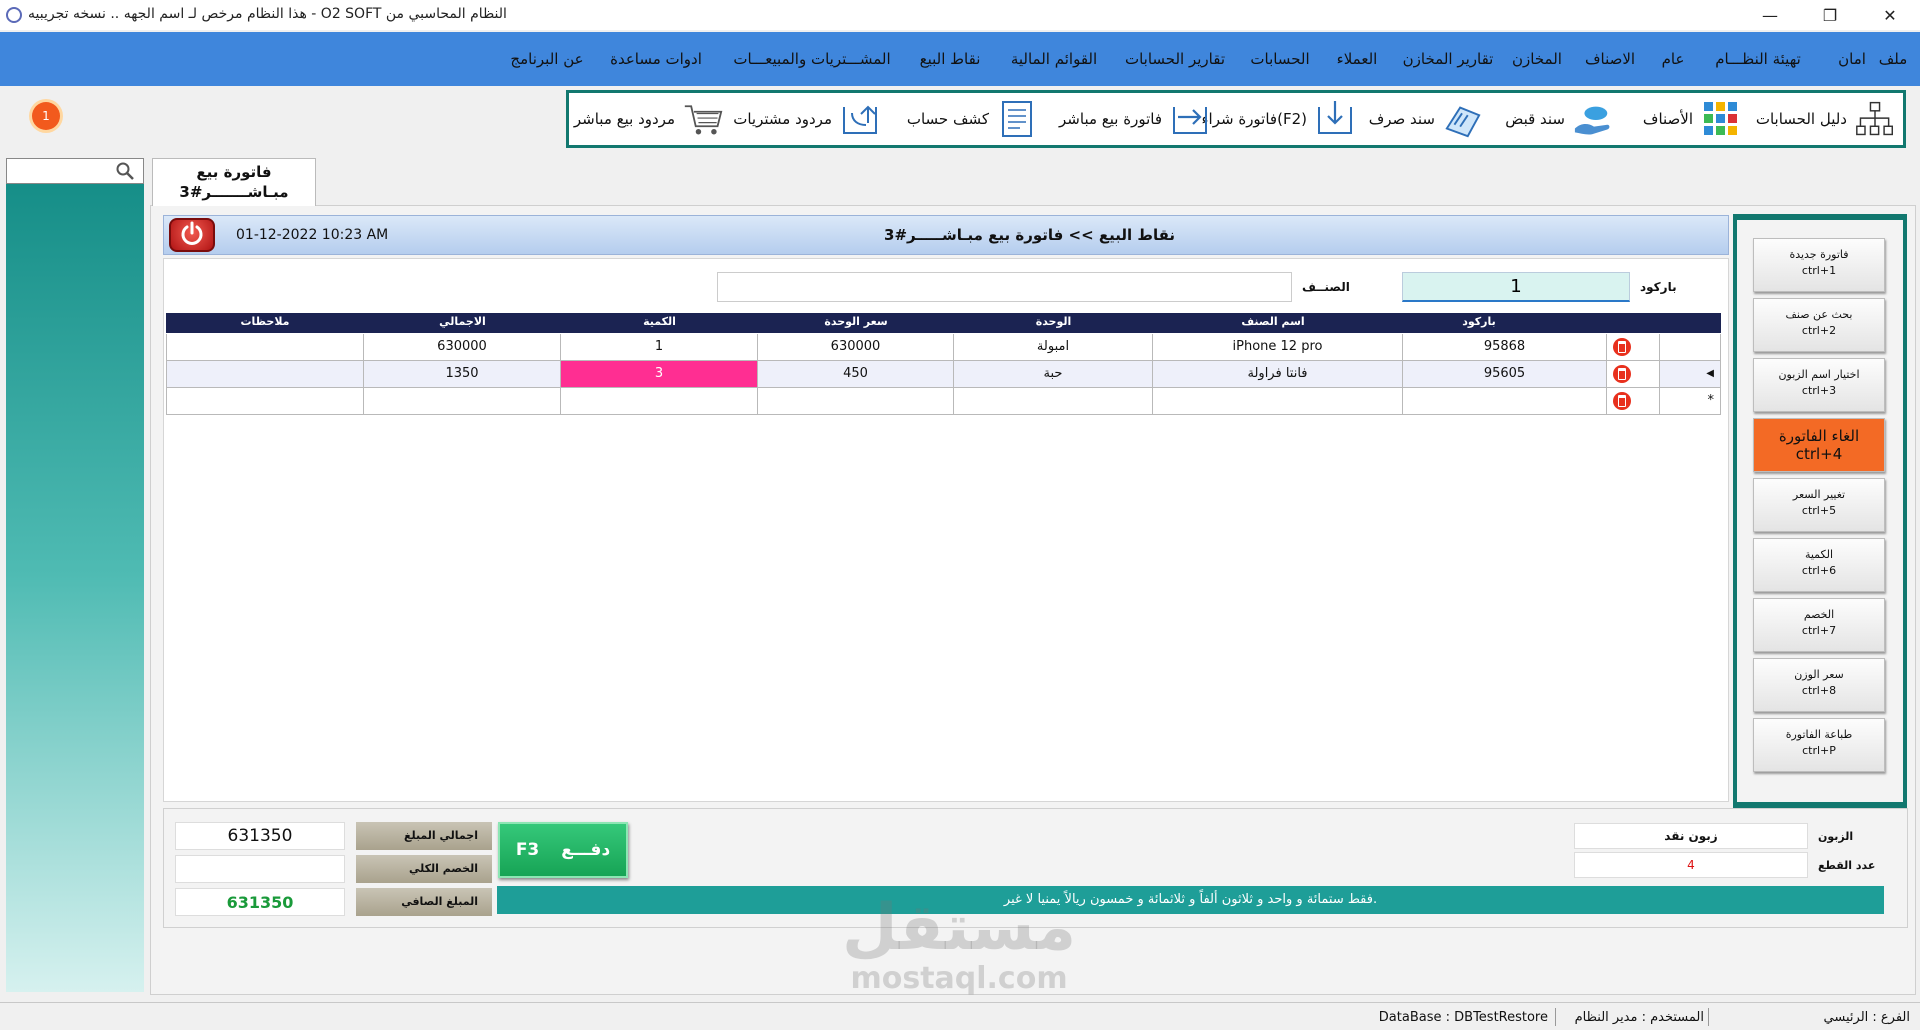 The width and height of the screenshot is (1920, 1030). Describe the element at coordinates (1030, 235) in the screenshot. I see `invoice-title: نقاط البيع >> فاتورة بيع مبـاشـــــر#3` at that location.